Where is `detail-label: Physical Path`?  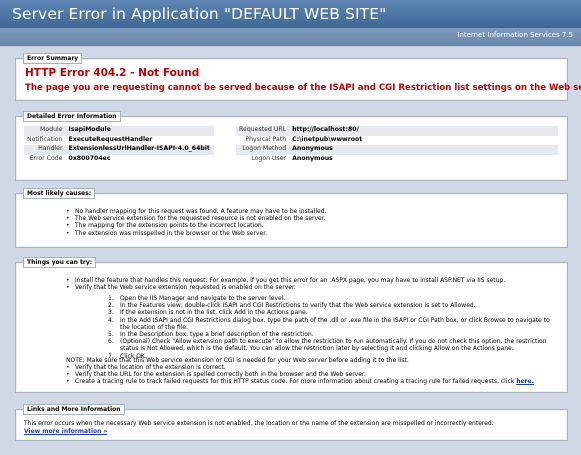 detail-label: Physical Path is located at coordinates (266, 139).